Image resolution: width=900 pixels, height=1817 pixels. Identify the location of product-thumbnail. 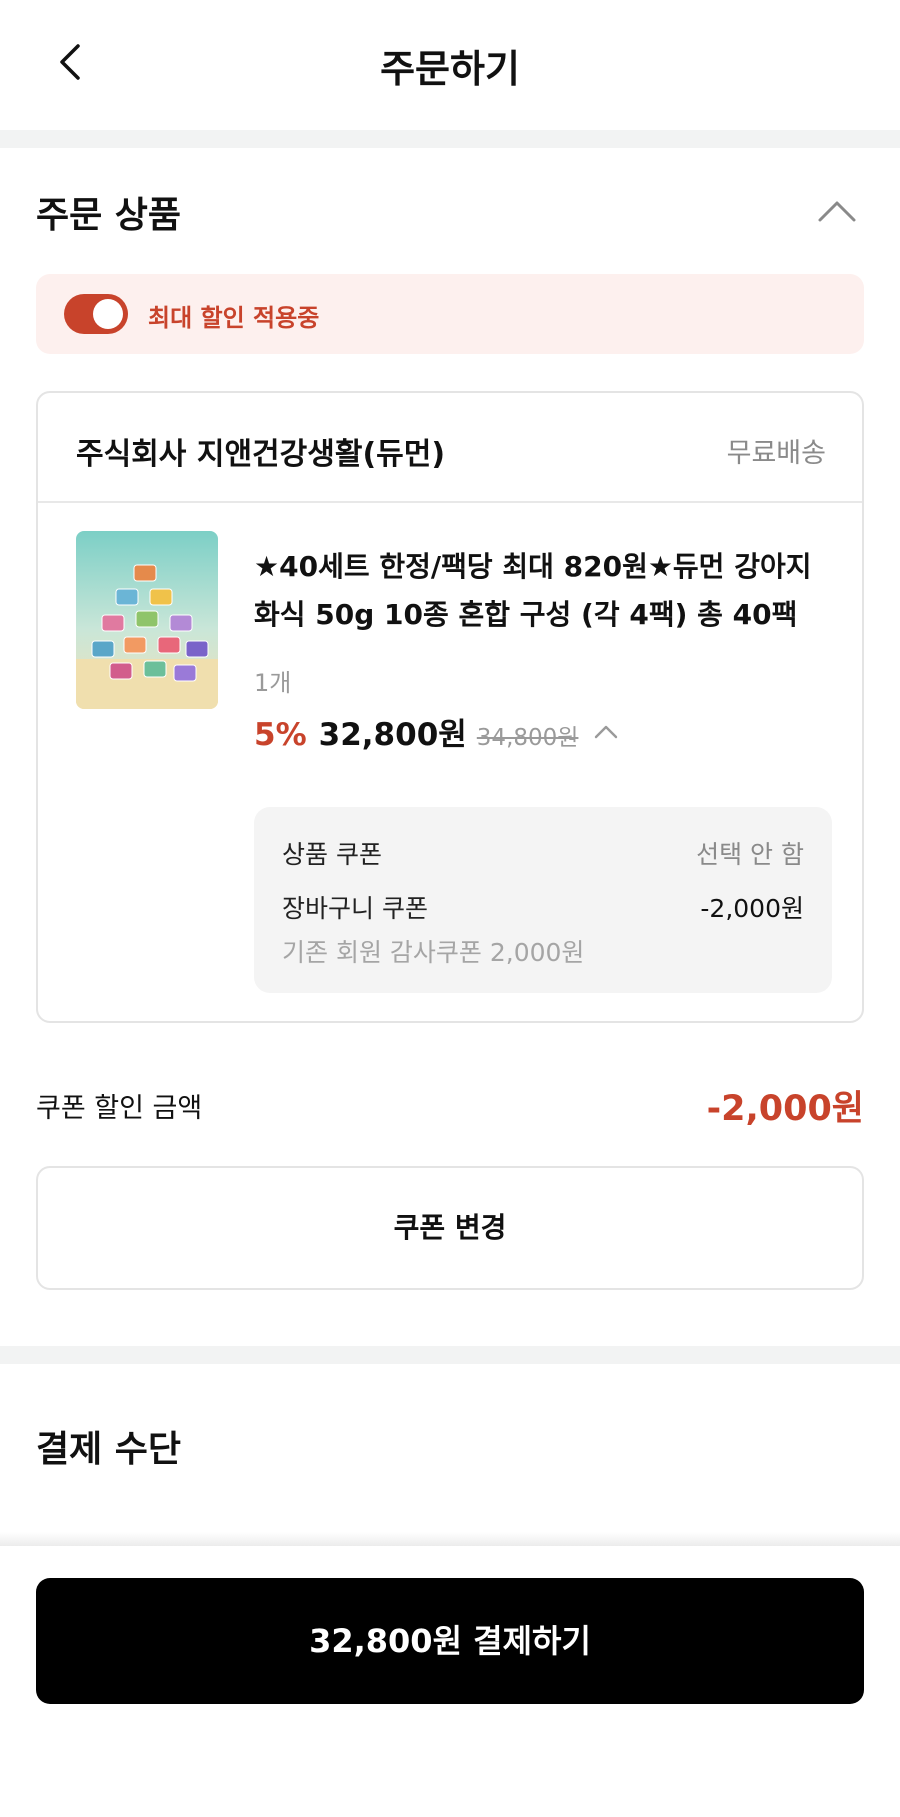
(147, 620).